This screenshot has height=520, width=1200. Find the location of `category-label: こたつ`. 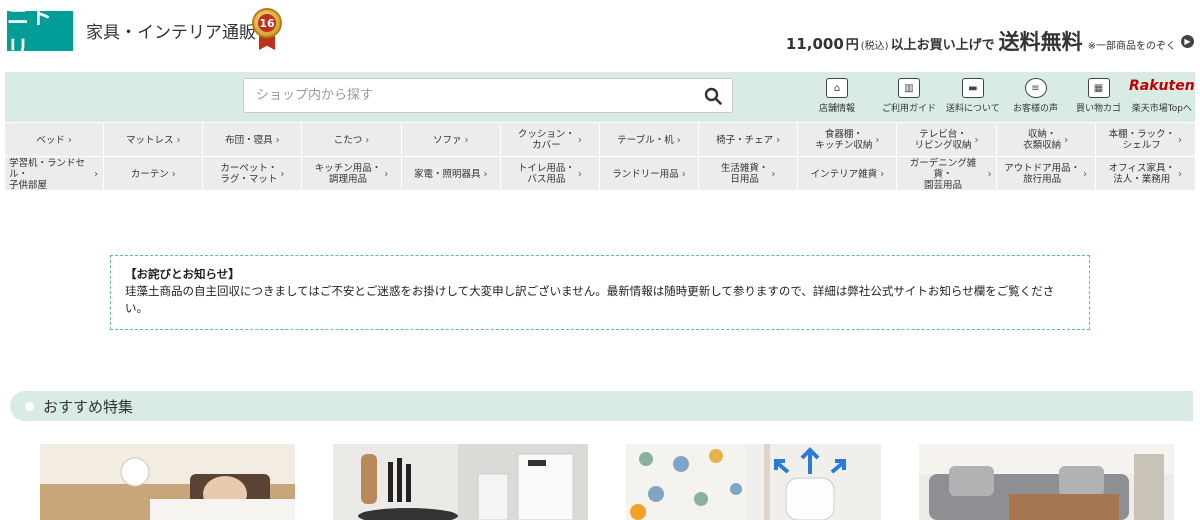

category-label: こたつ is located at coordinates (348, 140).